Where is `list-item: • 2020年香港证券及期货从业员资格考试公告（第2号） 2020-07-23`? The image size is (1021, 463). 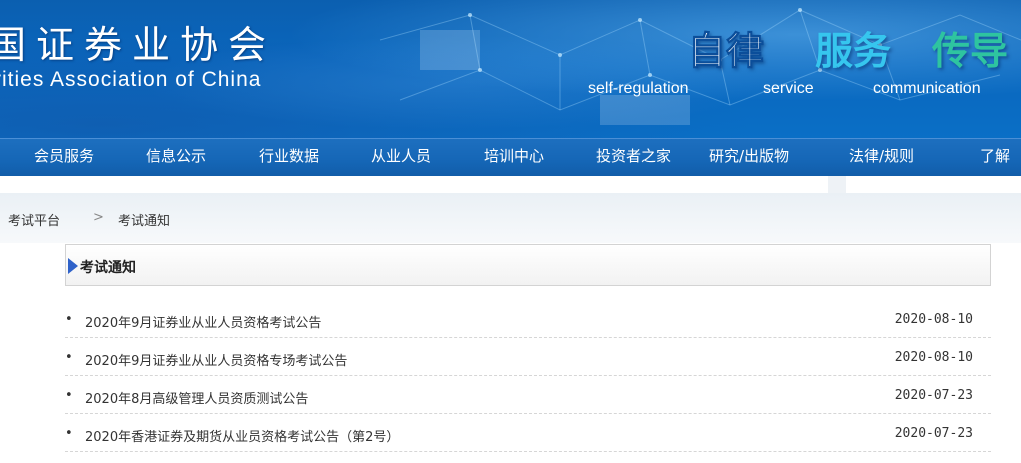 list-item: • 2020年香港证券及期货从业员资格考试公告（第2号） 2020-07-23 is located at coordinates (528, 433).